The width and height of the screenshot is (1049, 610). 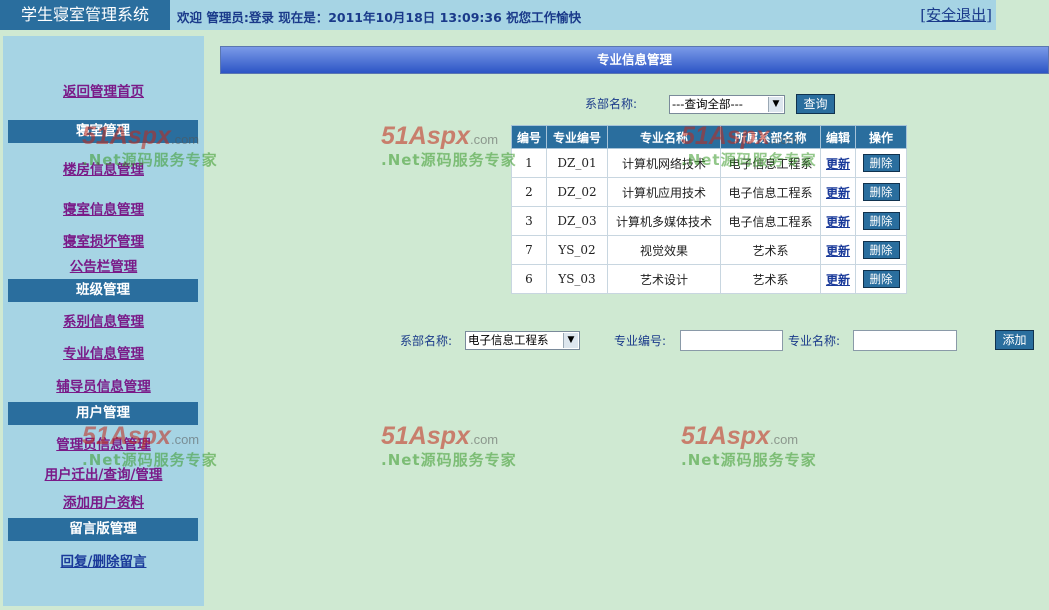 I want to click on add-dept-selected: 电子信息工程系, so click(x=508, y=340).